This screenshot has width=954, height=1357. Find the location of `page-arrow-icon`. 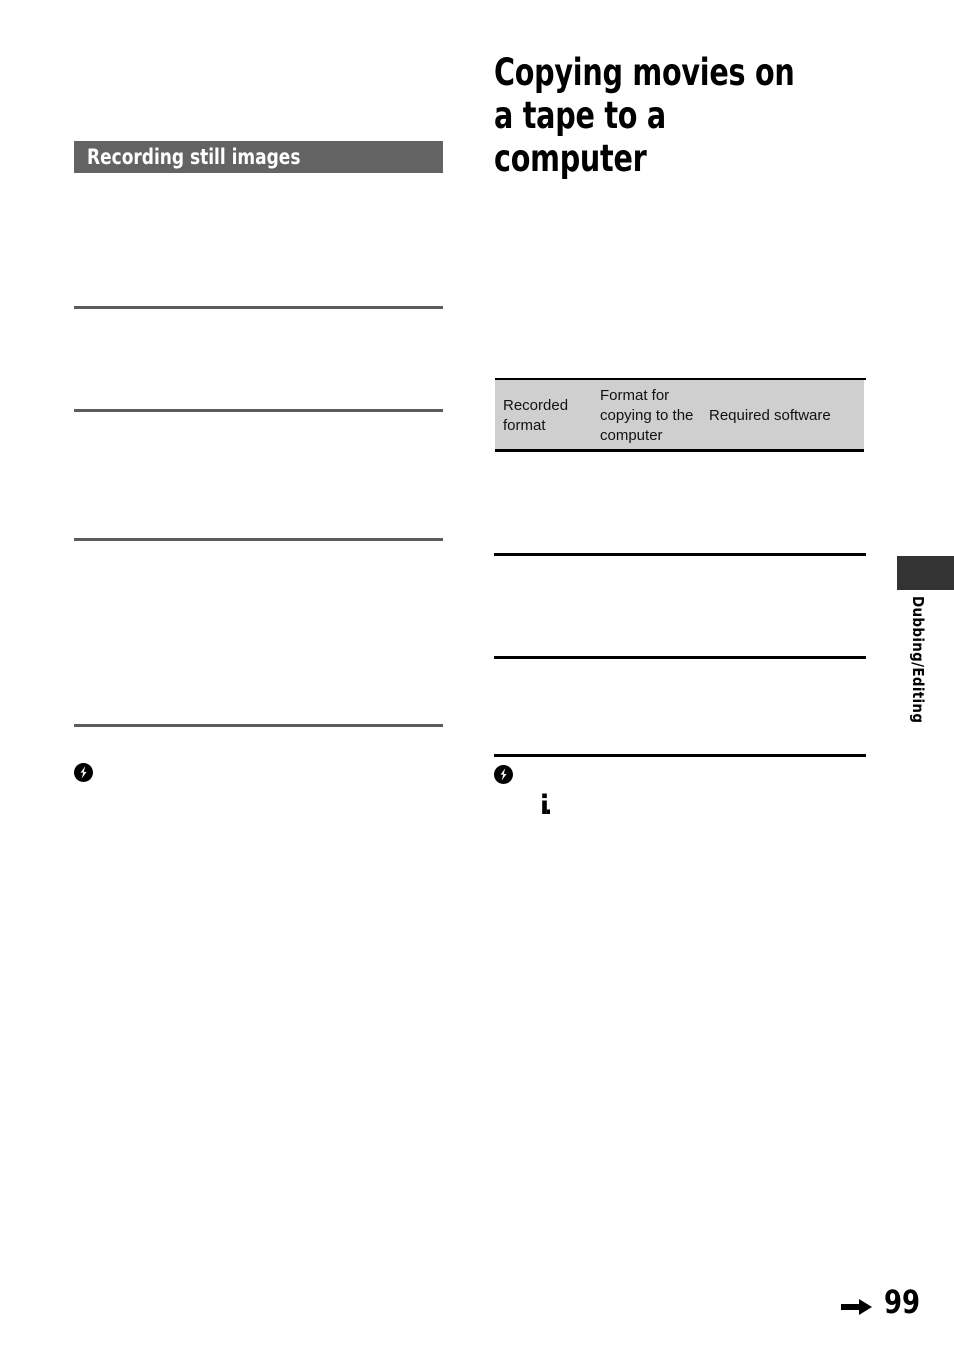

page-arrow-icon is located at coordinates (858, 1307).